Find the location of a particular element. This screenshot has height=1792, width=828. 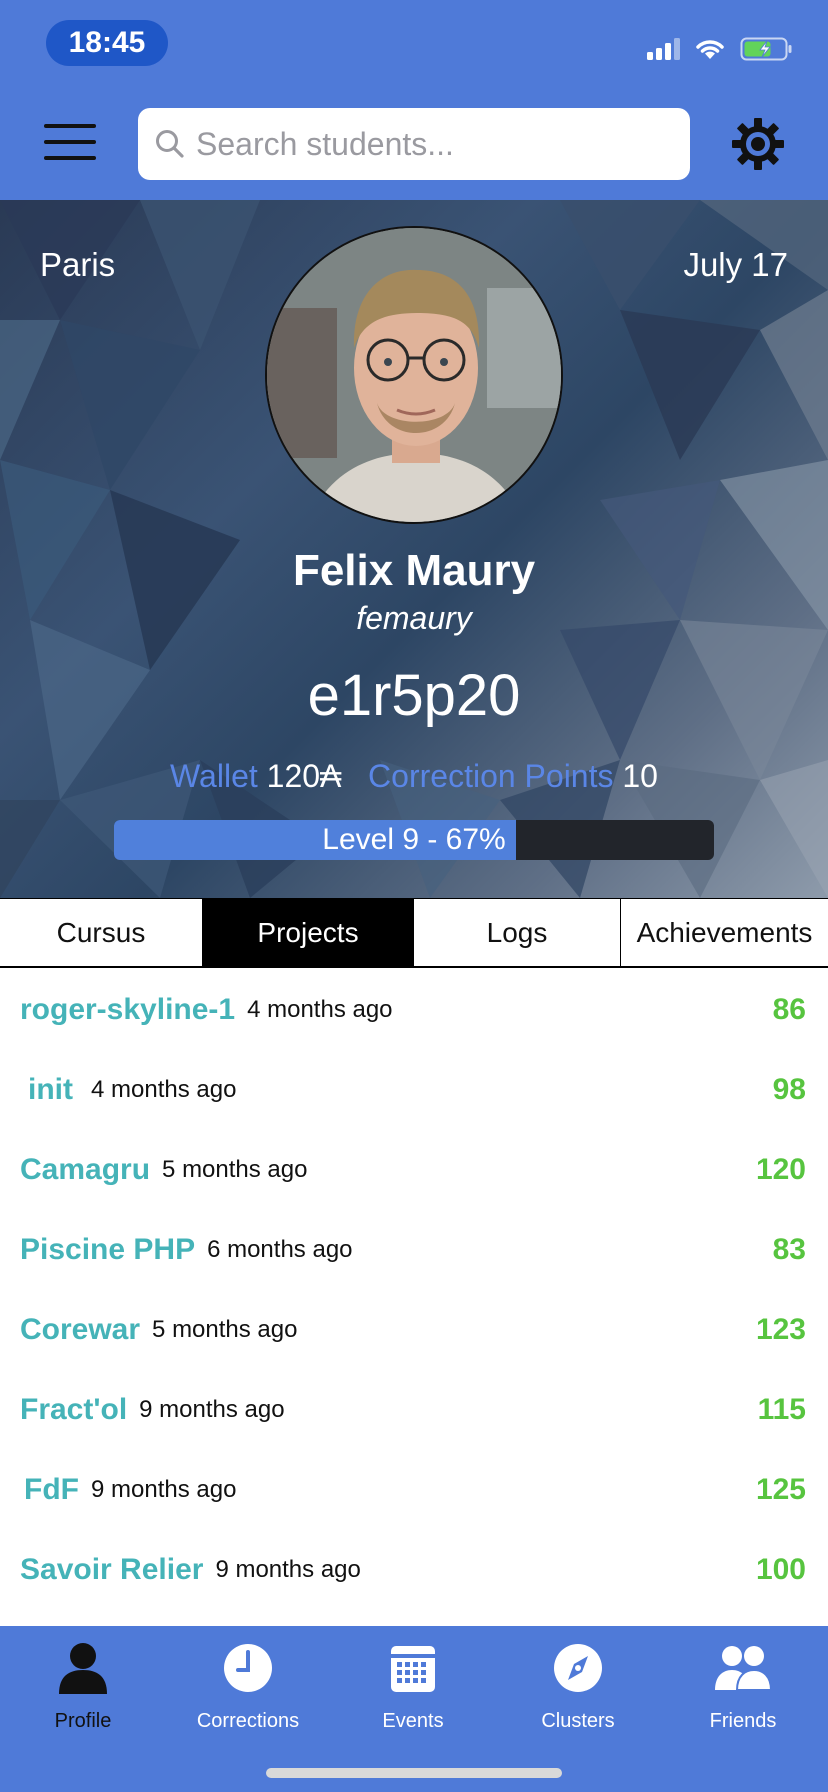

list-item: Savoir Relier 9 months ago 100 is located at coordinates (414, 1570).